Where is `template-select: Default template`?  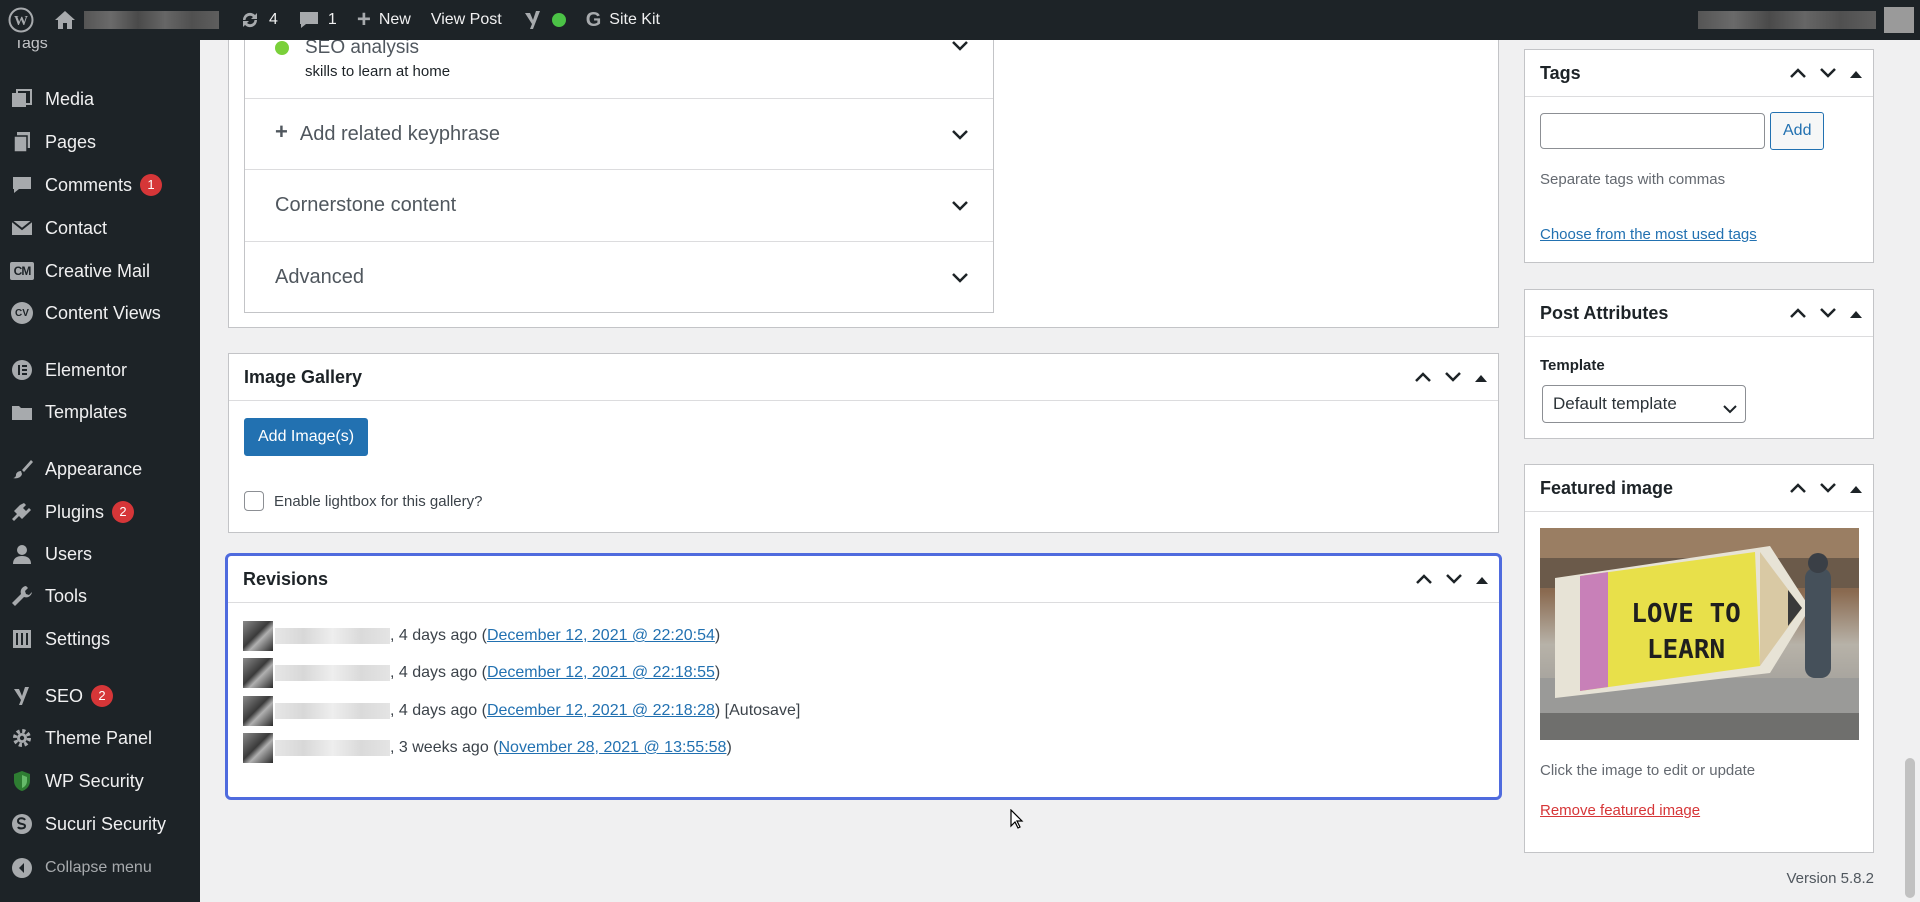 template-select: Default template is located at coordinates (1644, 404).